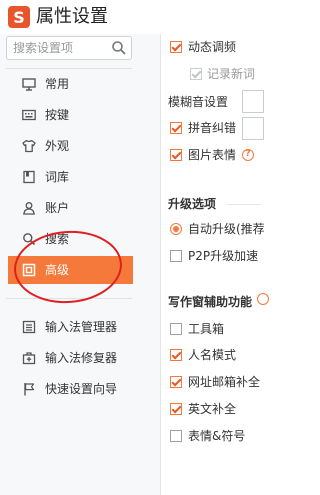 The image size is (320, 495). What do you see at coordinates (57, 115) in the screenshot?
I see `sidebar-item-label: 按键` at bounding box center [57, 115].